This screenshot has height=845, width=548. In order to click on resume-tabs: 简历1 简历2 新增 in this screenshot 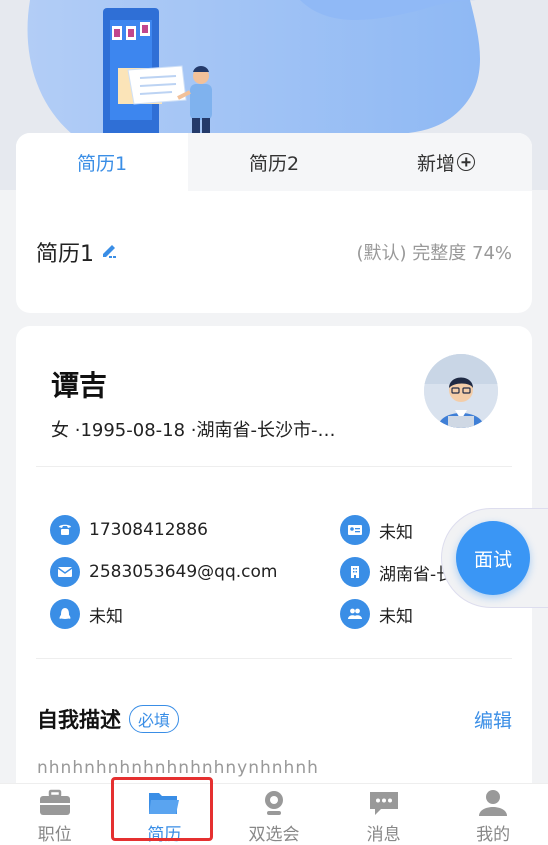, I will do `click(274, 162)`.